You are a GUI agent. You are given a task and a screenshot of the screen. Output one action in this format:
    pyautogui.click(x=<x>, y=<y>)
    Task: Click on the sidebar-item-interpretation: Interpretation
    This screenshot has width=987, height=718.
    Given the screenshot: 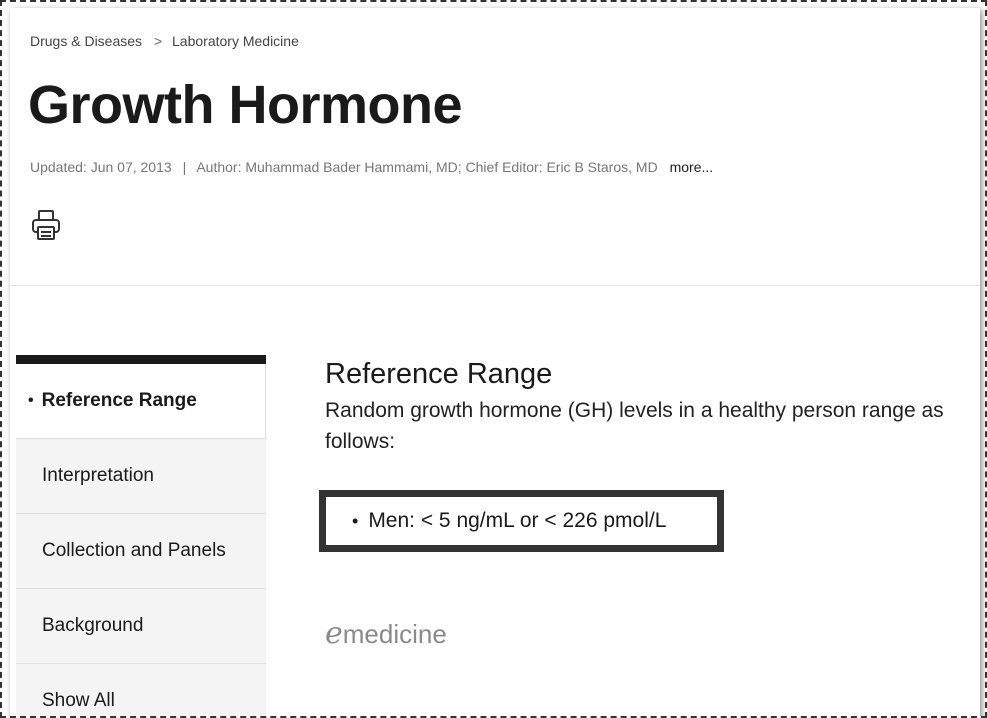 What is the action you would take?
    pyautogui.click(x=141, y=476)
    